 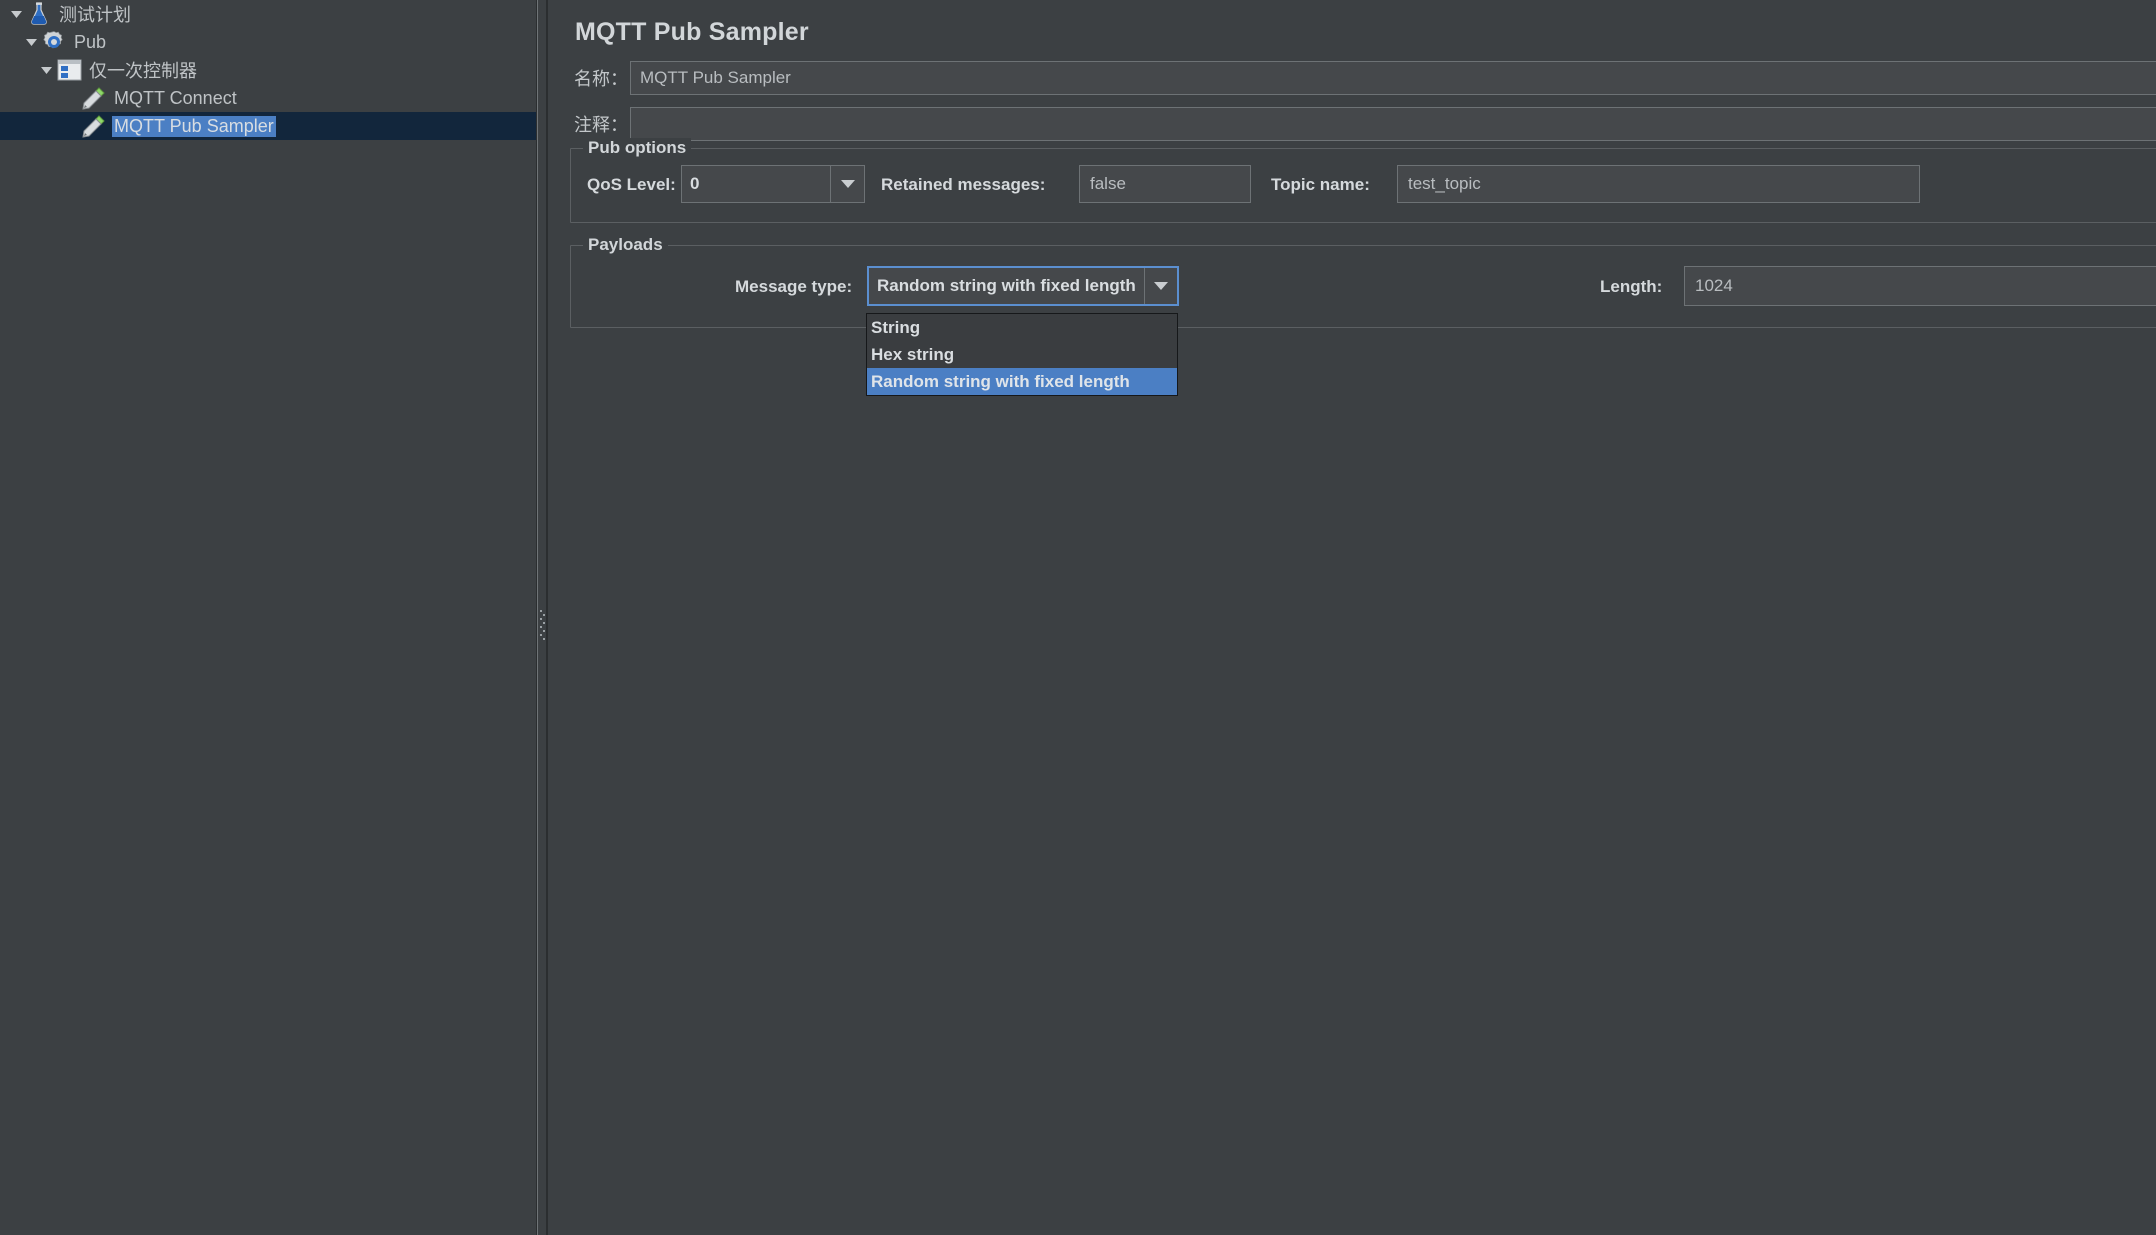 What do you see at coordinates (1444, 183) in the screenshot?
I see `topic-name-value: test_topic` at bounding box center [1444, 183].